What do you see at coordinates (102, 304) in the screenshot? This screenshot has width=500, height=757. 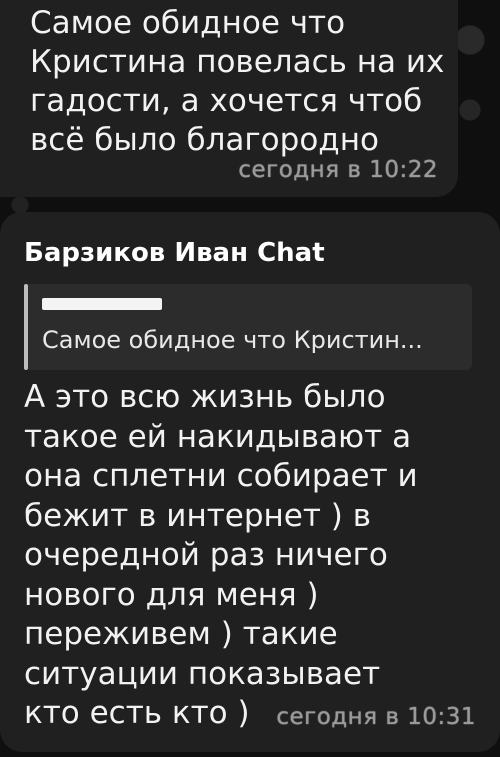 I see `redacted-reply-author` at bounding box center [102, 304].